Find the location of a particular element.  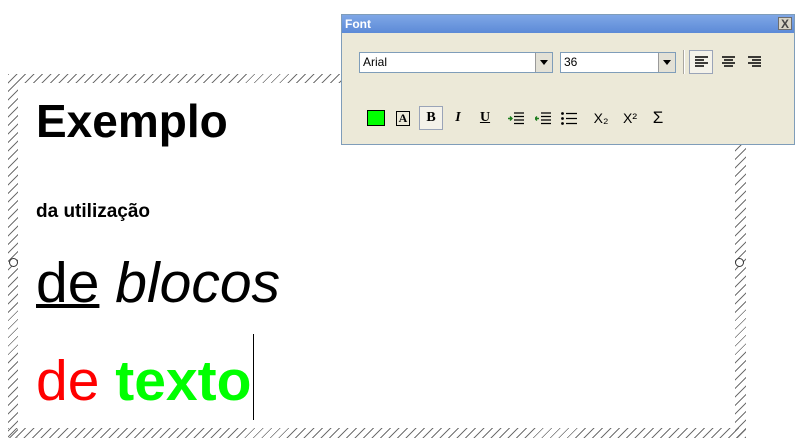

color-swatch-icon is located at coordinates (376, 118).